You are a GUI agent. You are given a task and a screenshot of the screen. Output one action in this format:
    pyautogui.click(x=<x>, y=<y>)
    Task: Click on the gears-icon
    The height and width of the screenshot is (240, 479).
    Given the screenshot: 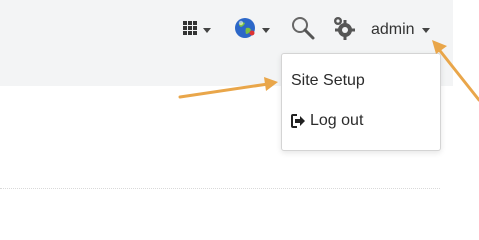 What is the action you would take?
    pyautogui.click(x=343, y=30)
    